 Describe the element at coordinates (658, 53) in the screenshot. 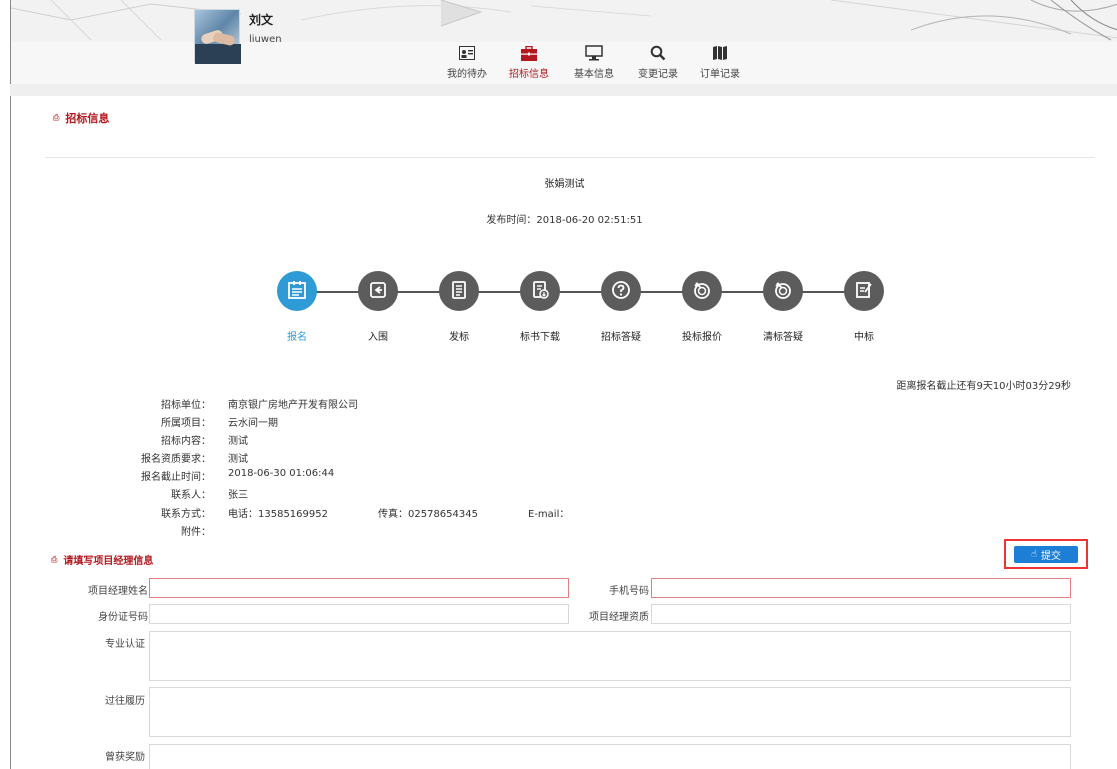

I see `search-icon` at that location.